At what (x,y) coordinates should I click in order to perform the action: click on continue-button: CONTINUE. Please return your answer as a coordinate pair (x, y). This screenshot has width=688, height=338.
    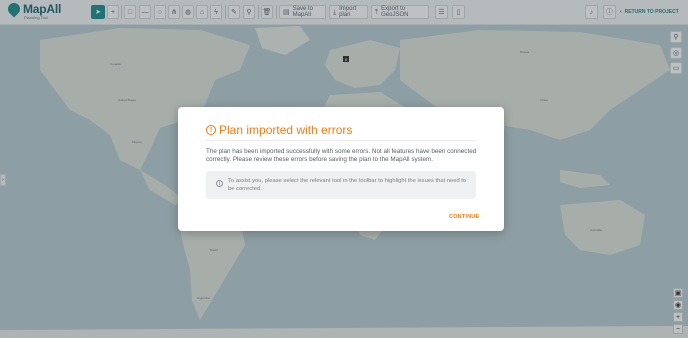
    Looking at the image, I should click on (464, 217).